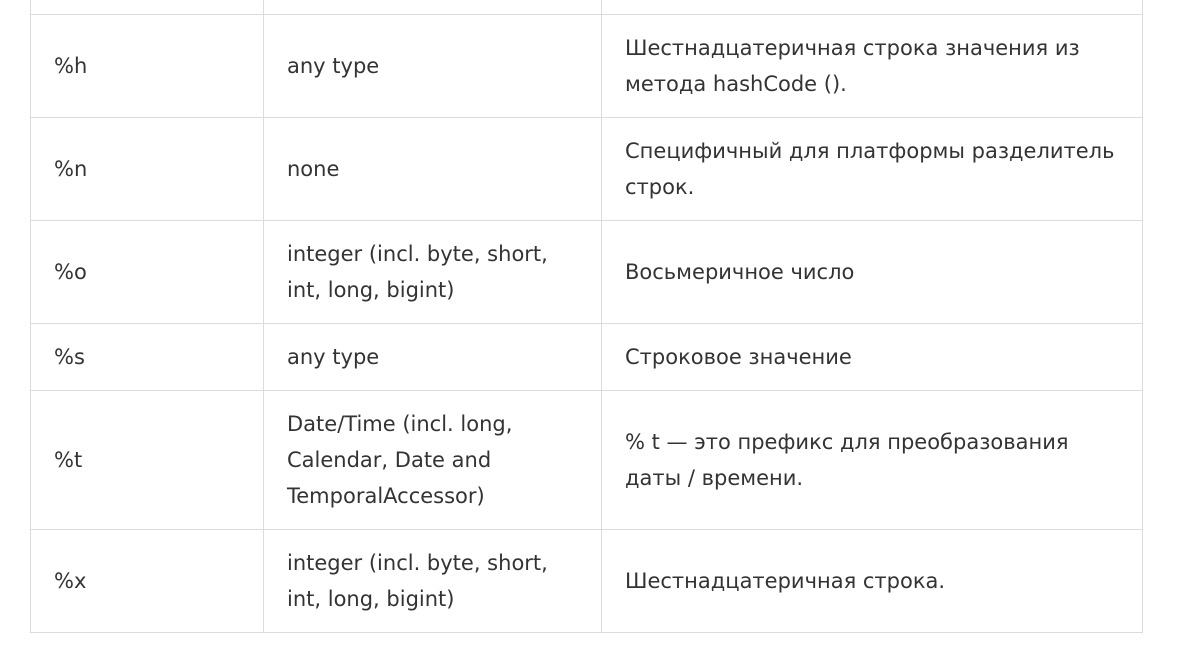 This screenshot has height=651, width=1194. Describe the element at coordinates (70, 272) in the screenshot. I see `specifier-text: %o` at that location.